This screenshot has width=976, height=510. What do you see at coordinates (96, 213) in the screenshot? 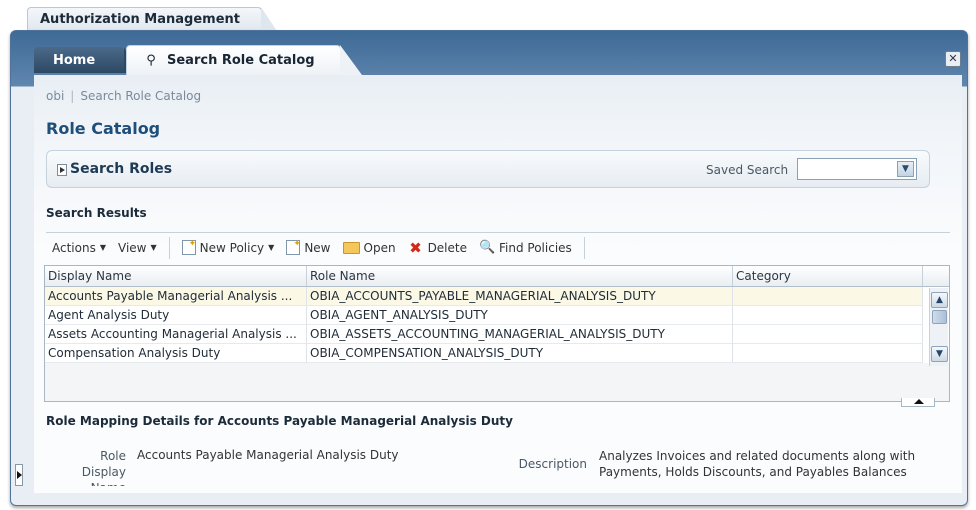
I see `search-results-title: Search Results` at bounding box center [96, 213].